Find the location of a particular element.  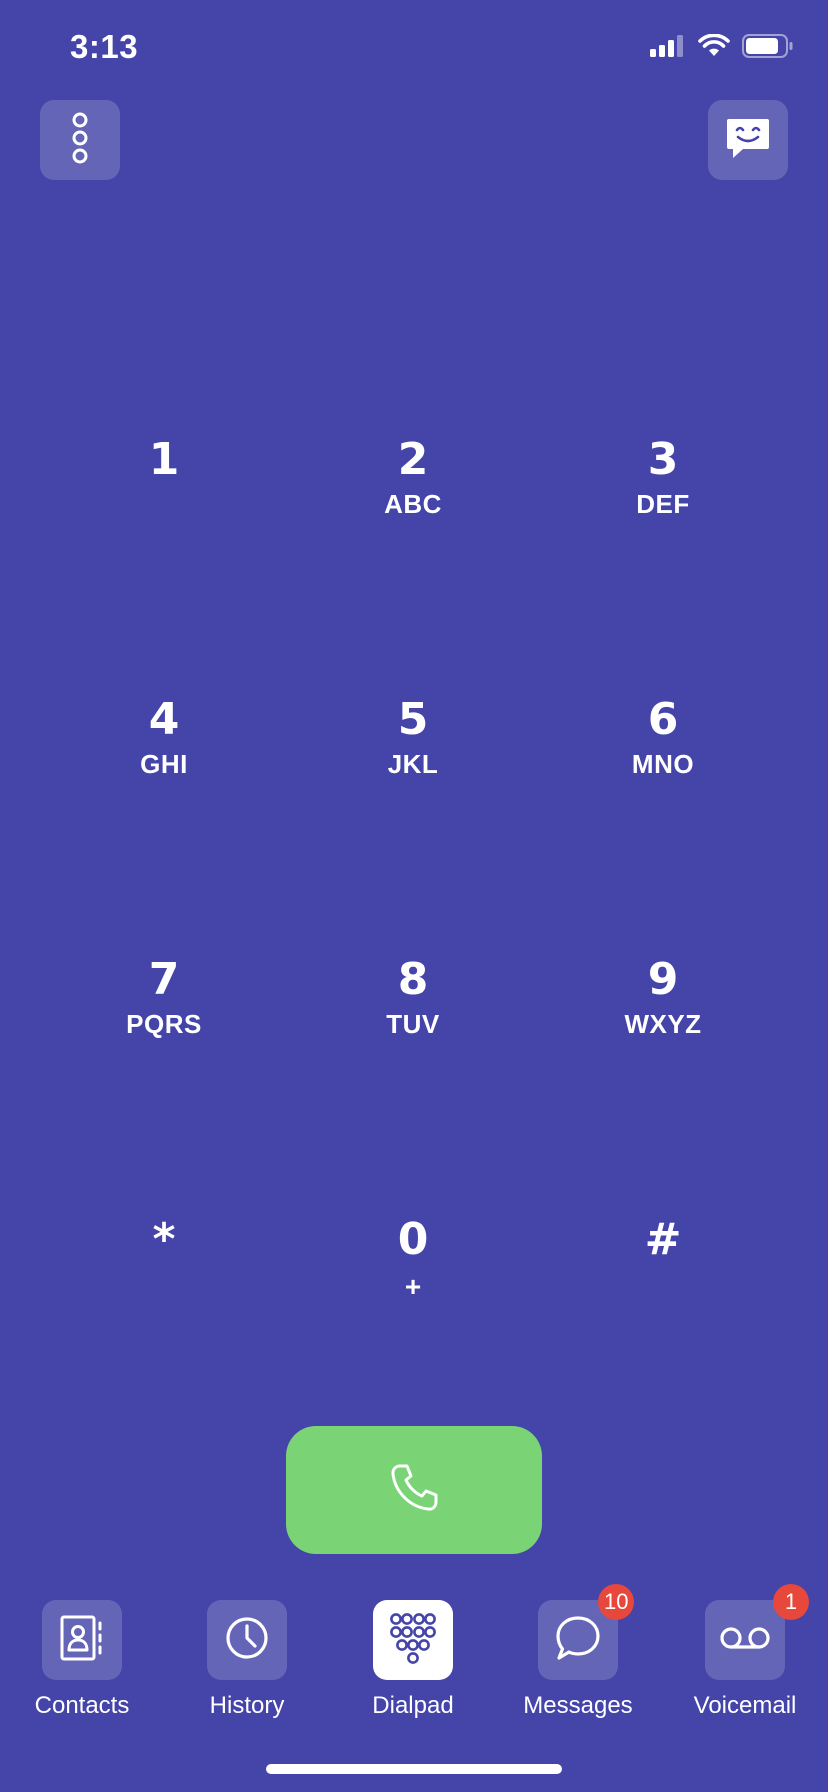

key-1: 1 is located at coordinates (164, 490).